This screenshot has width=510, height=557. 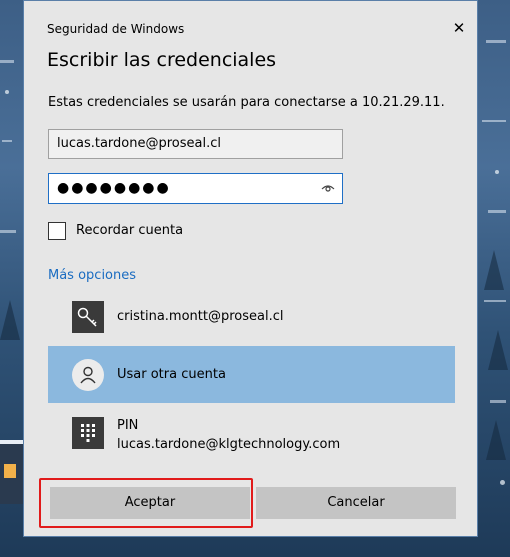 What do you see at coordinates (116, 29) in the screenshot?
I see `window-caption: Seguridad de Windows` at bounding box center [116, 29].